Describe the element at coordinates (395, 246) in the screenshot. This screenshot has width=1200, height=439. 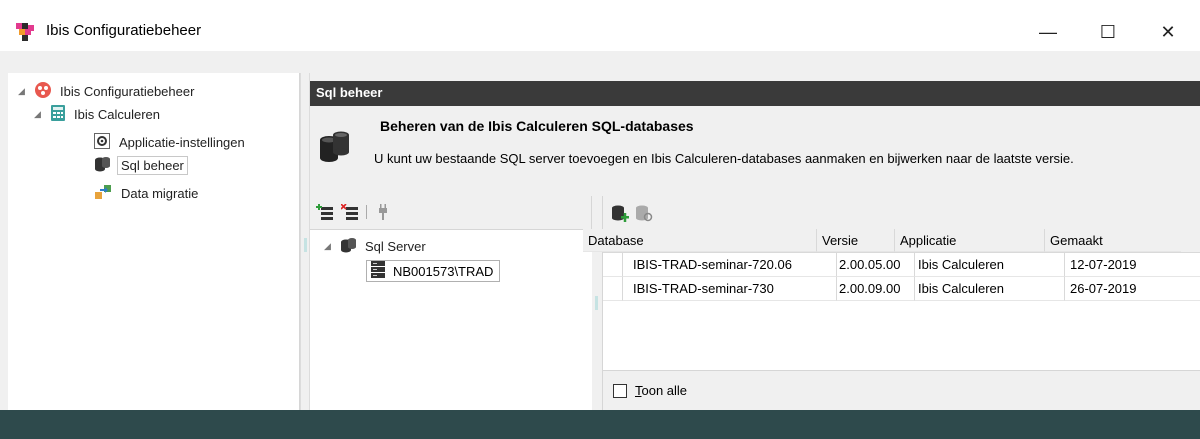
I see `tree-item-label: Sql Server` at that location.